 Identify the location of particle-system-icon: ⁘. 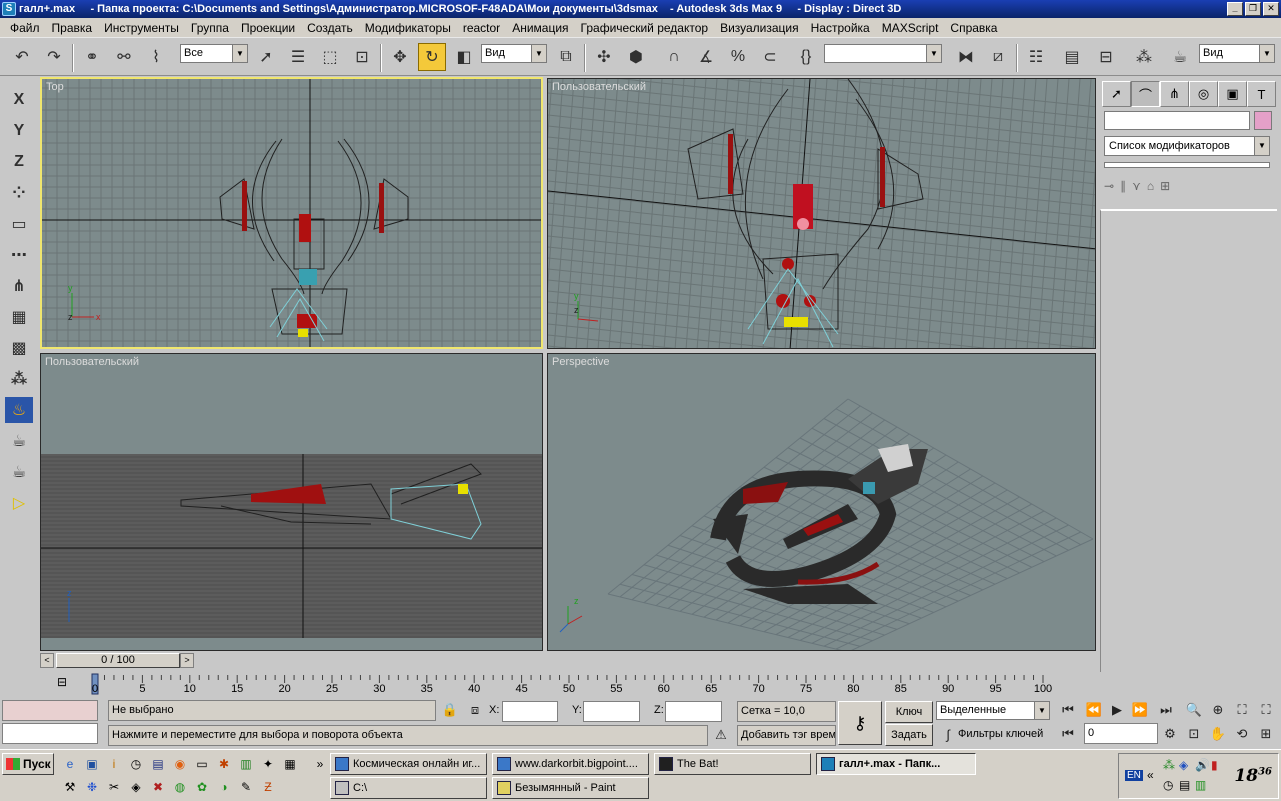
(19, 193).